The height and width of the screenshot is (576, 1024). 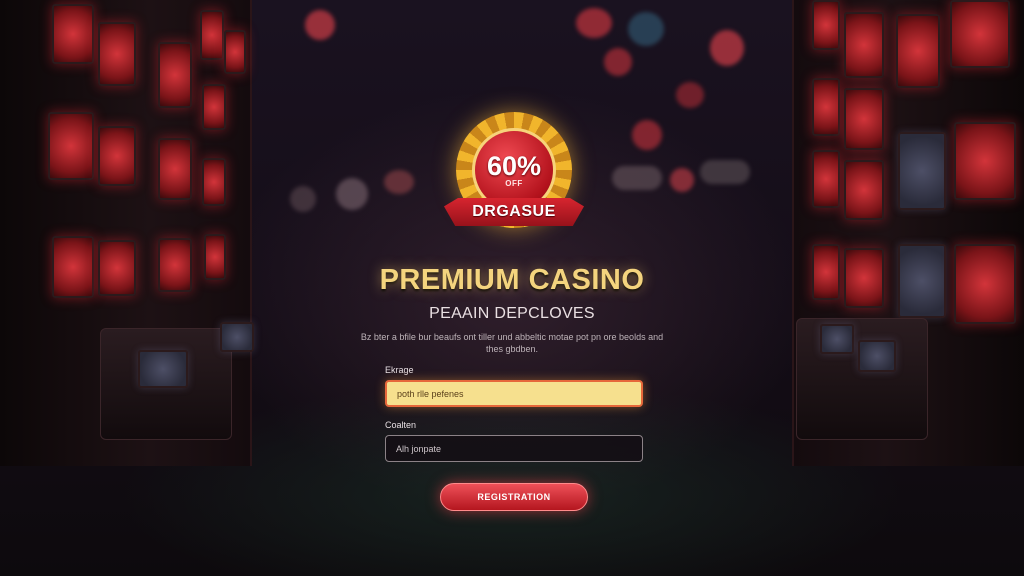 I want to click on badge-ribbon: DRGASUE, so click(x=514, y=212).